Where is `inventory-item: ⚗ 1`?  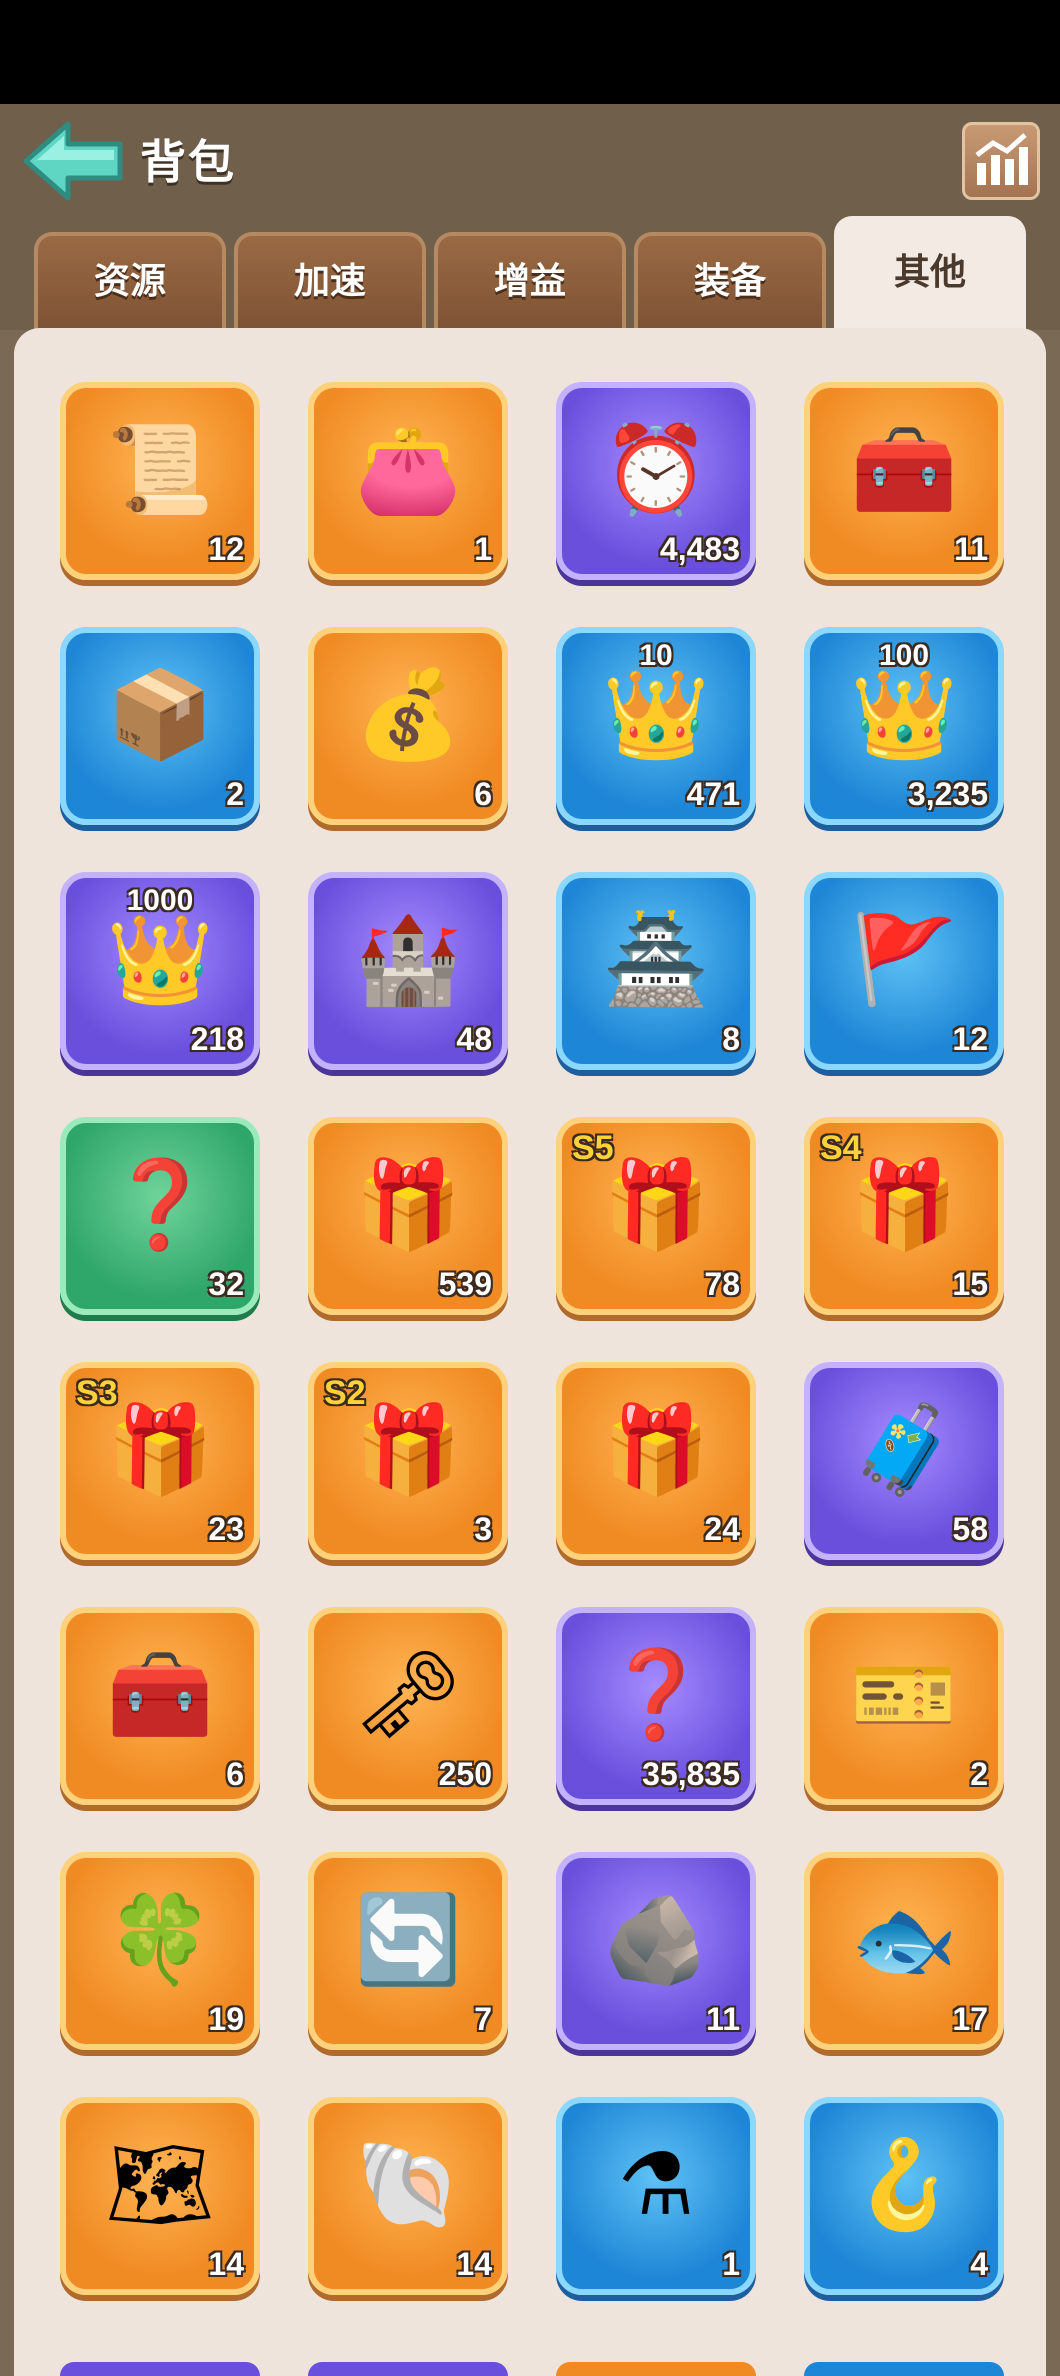 inventory-item: ⚗ 1 is located at coordinates (656, 2196).